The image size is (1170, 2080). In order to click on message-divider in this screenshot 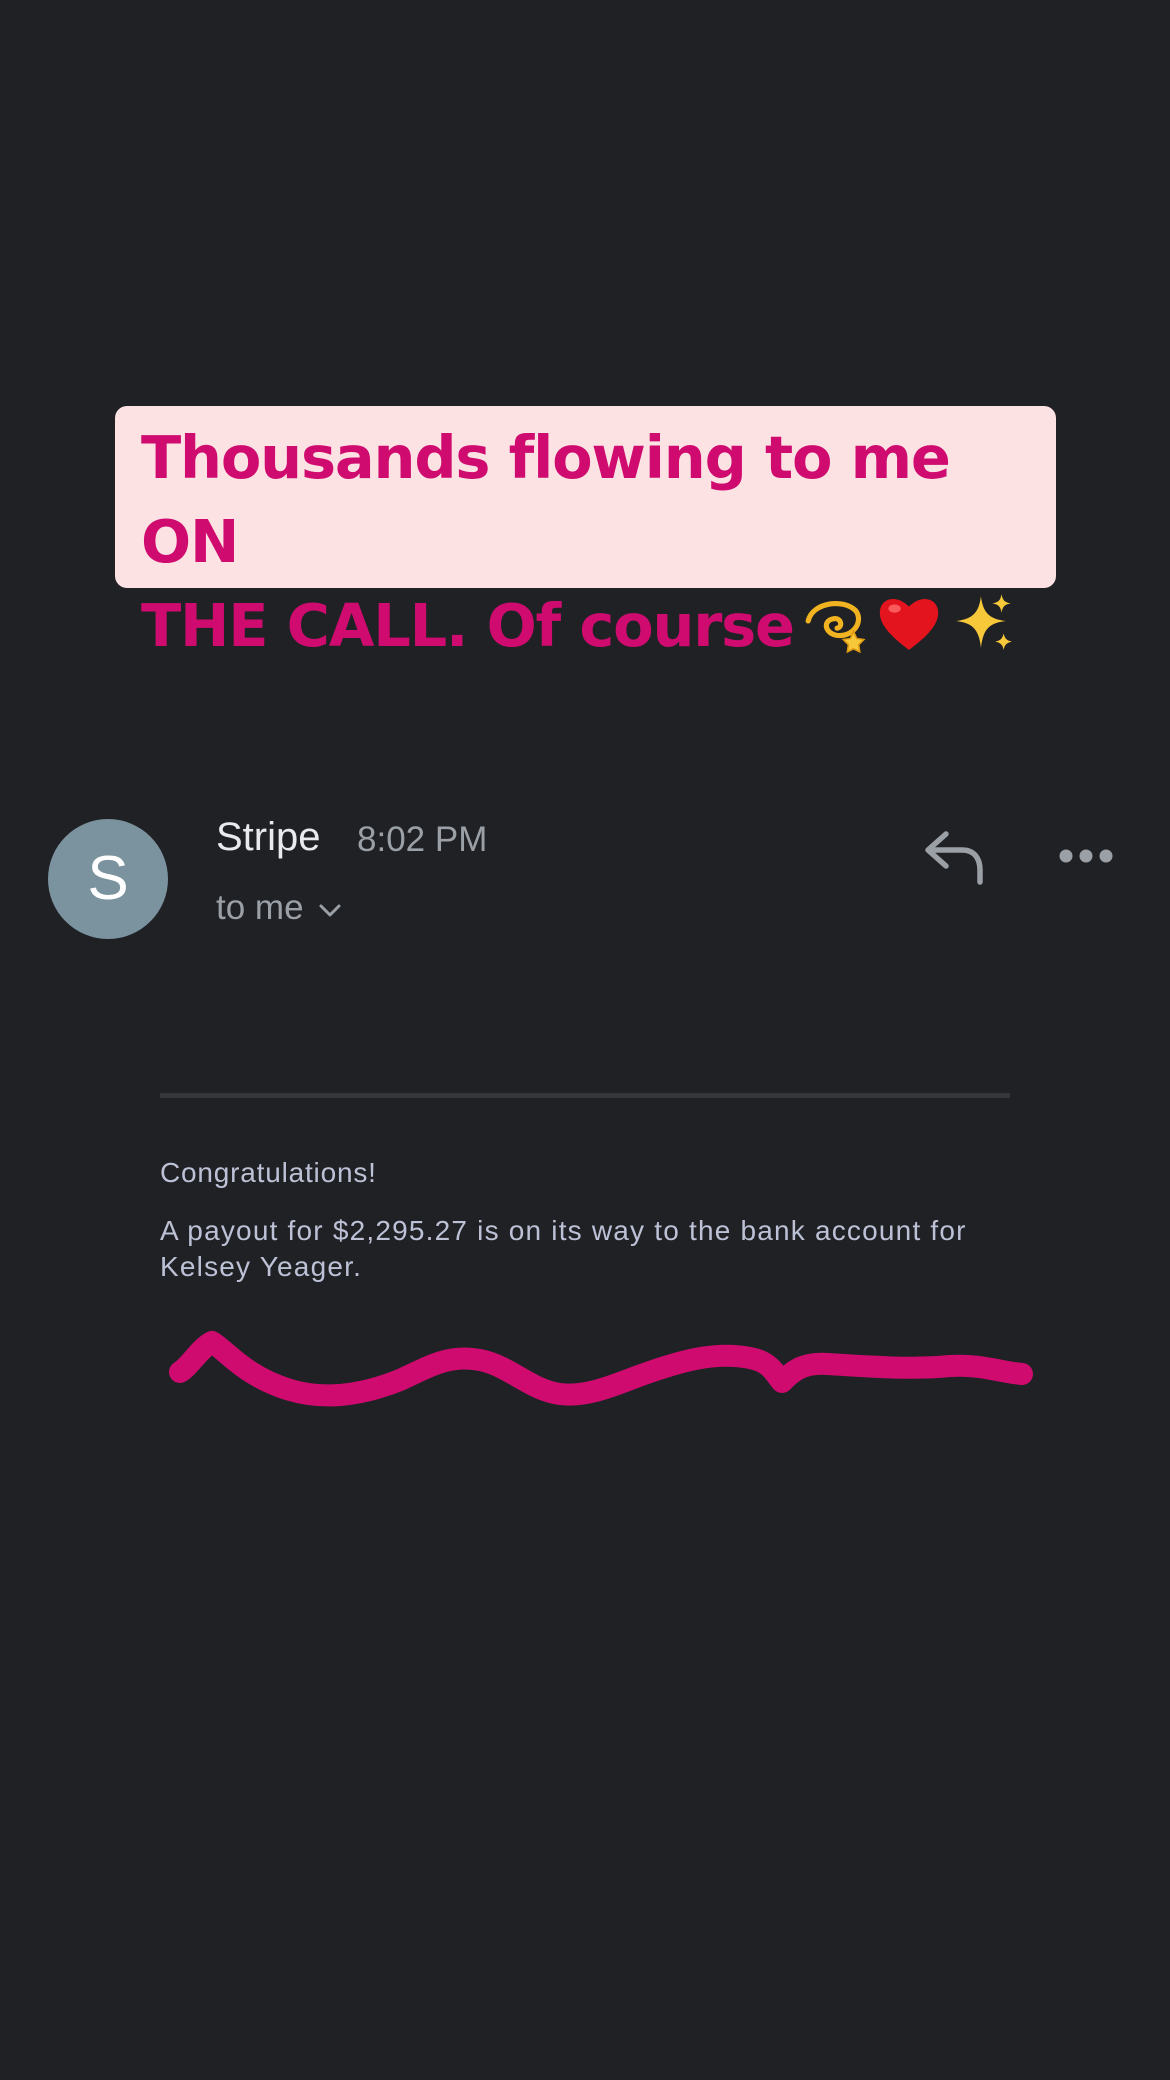, I will do `click(585, 1095)`.